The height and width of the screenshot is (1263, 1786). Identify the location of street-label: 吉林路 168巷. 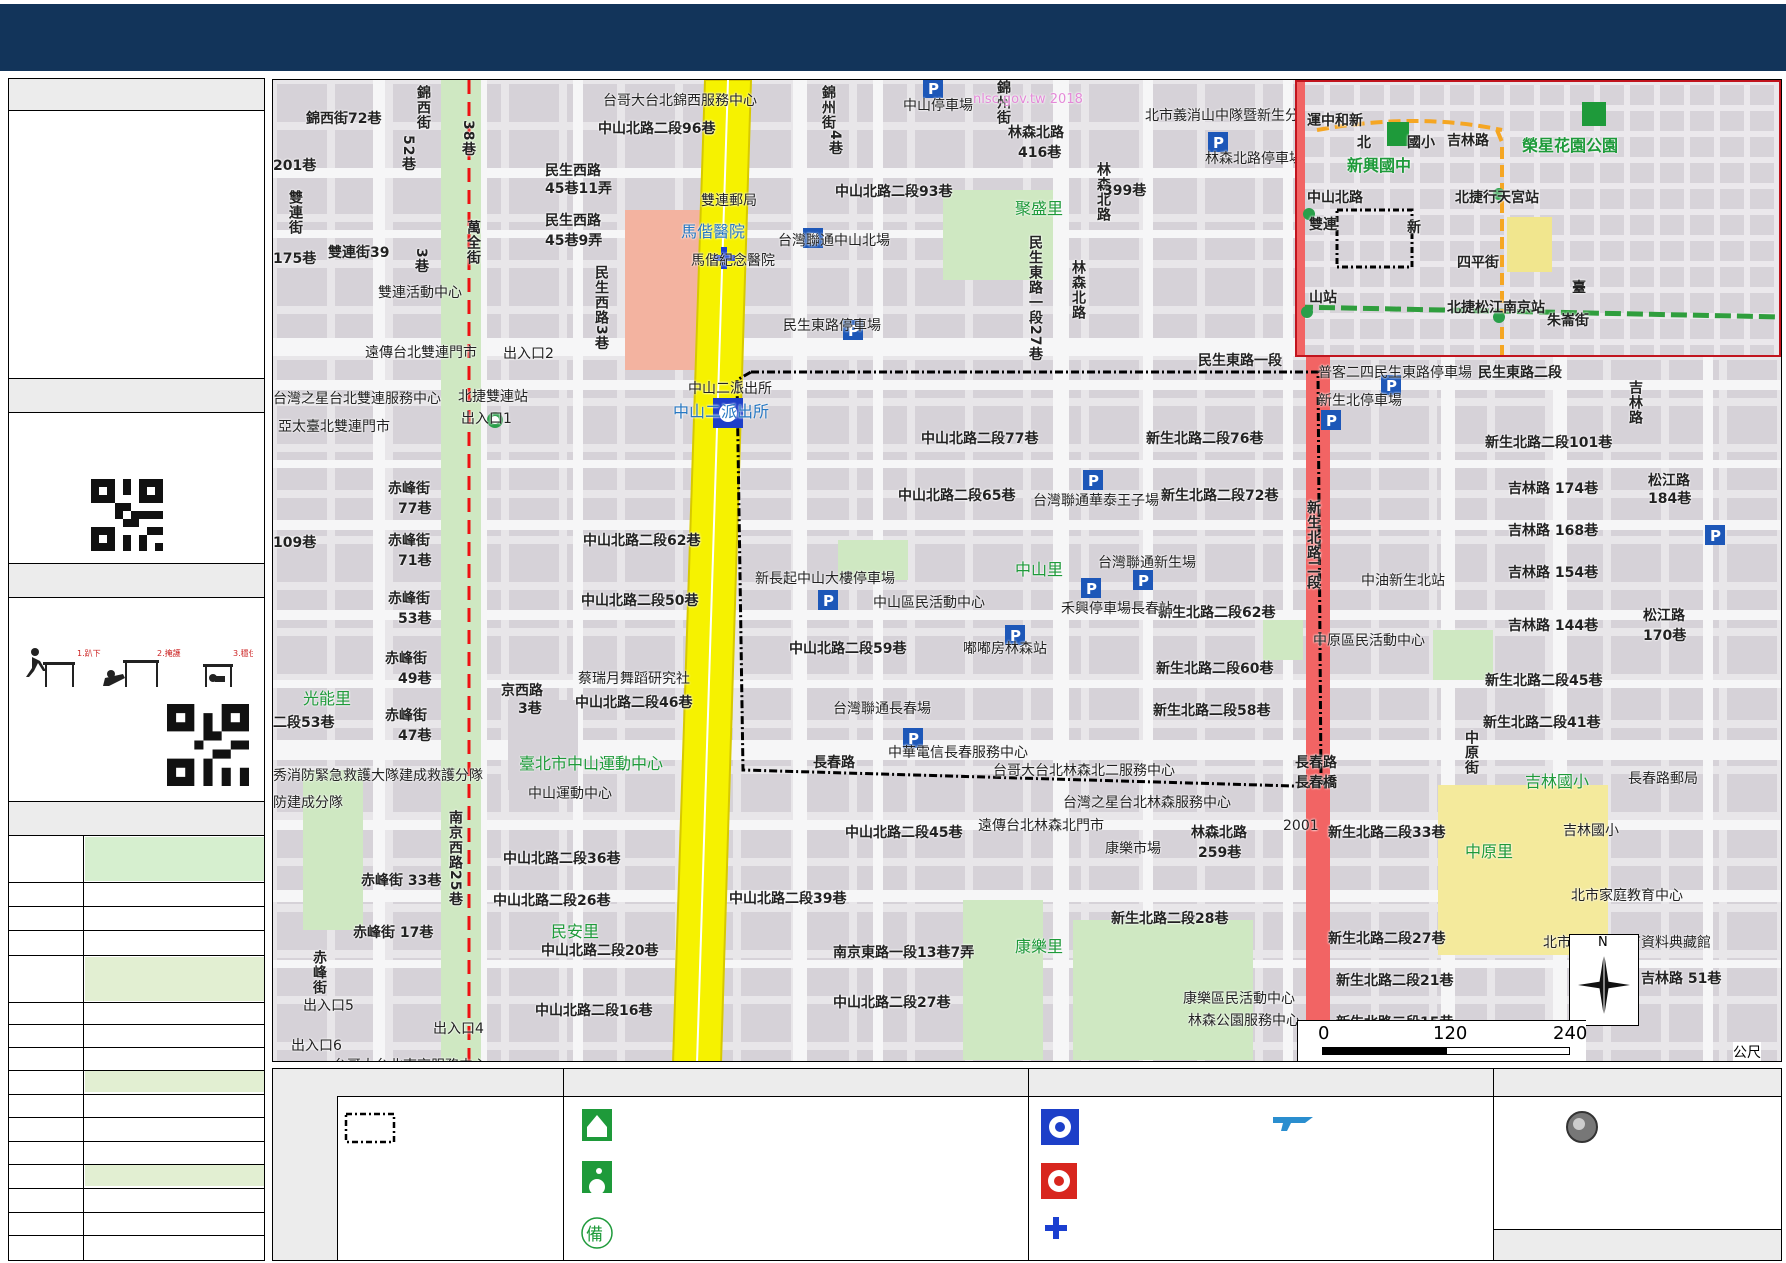
(1553, 531).